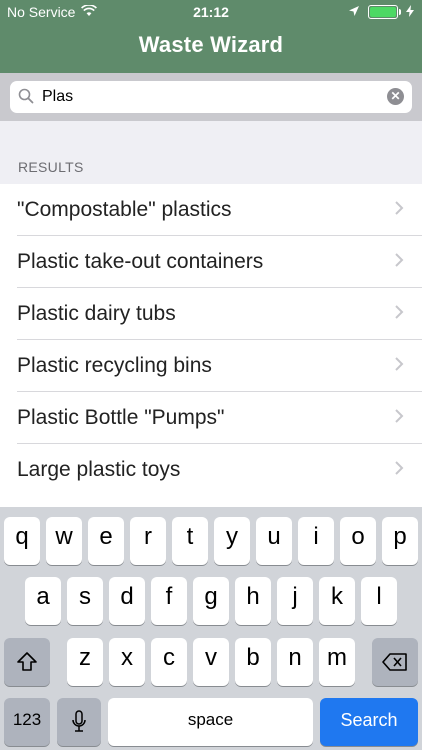  I want to click on key-g: g, so click(211, 601).